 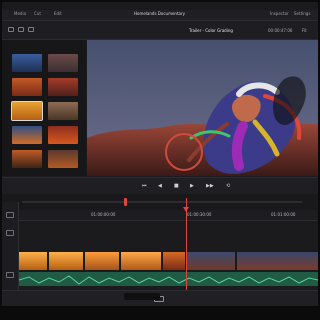 I want to click on bottom-page-bar, so click(x=160, y=298).